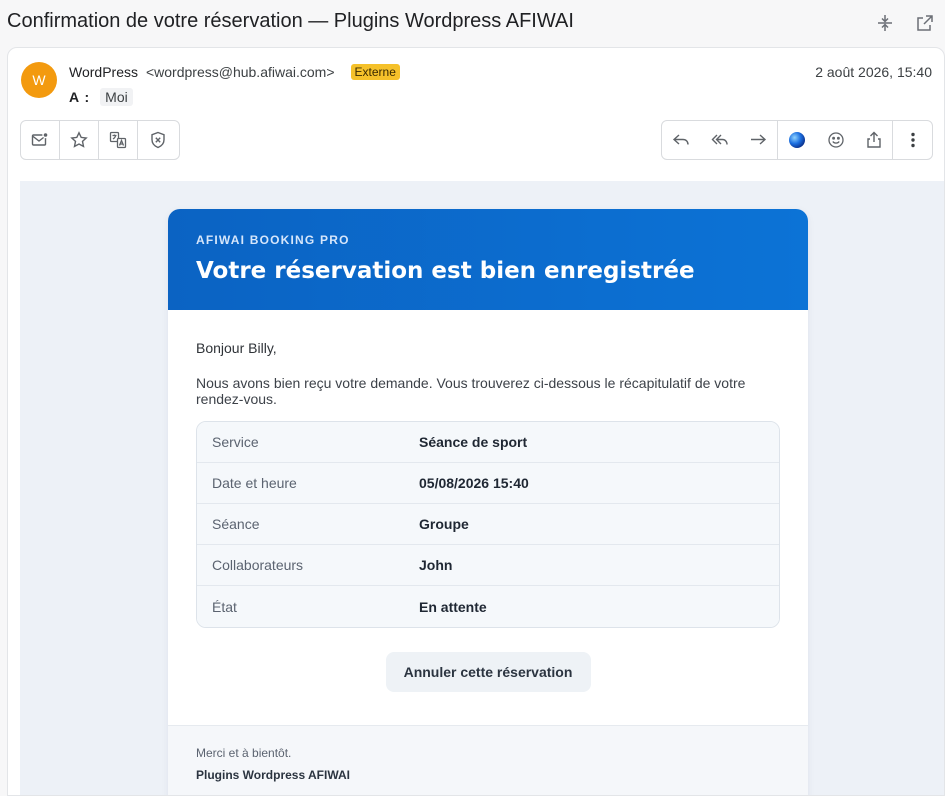  Describe the element at coordinates (273, 240) in the screenshot. I see `brand-label: AFIWAI BOOKING PRO` at that location.